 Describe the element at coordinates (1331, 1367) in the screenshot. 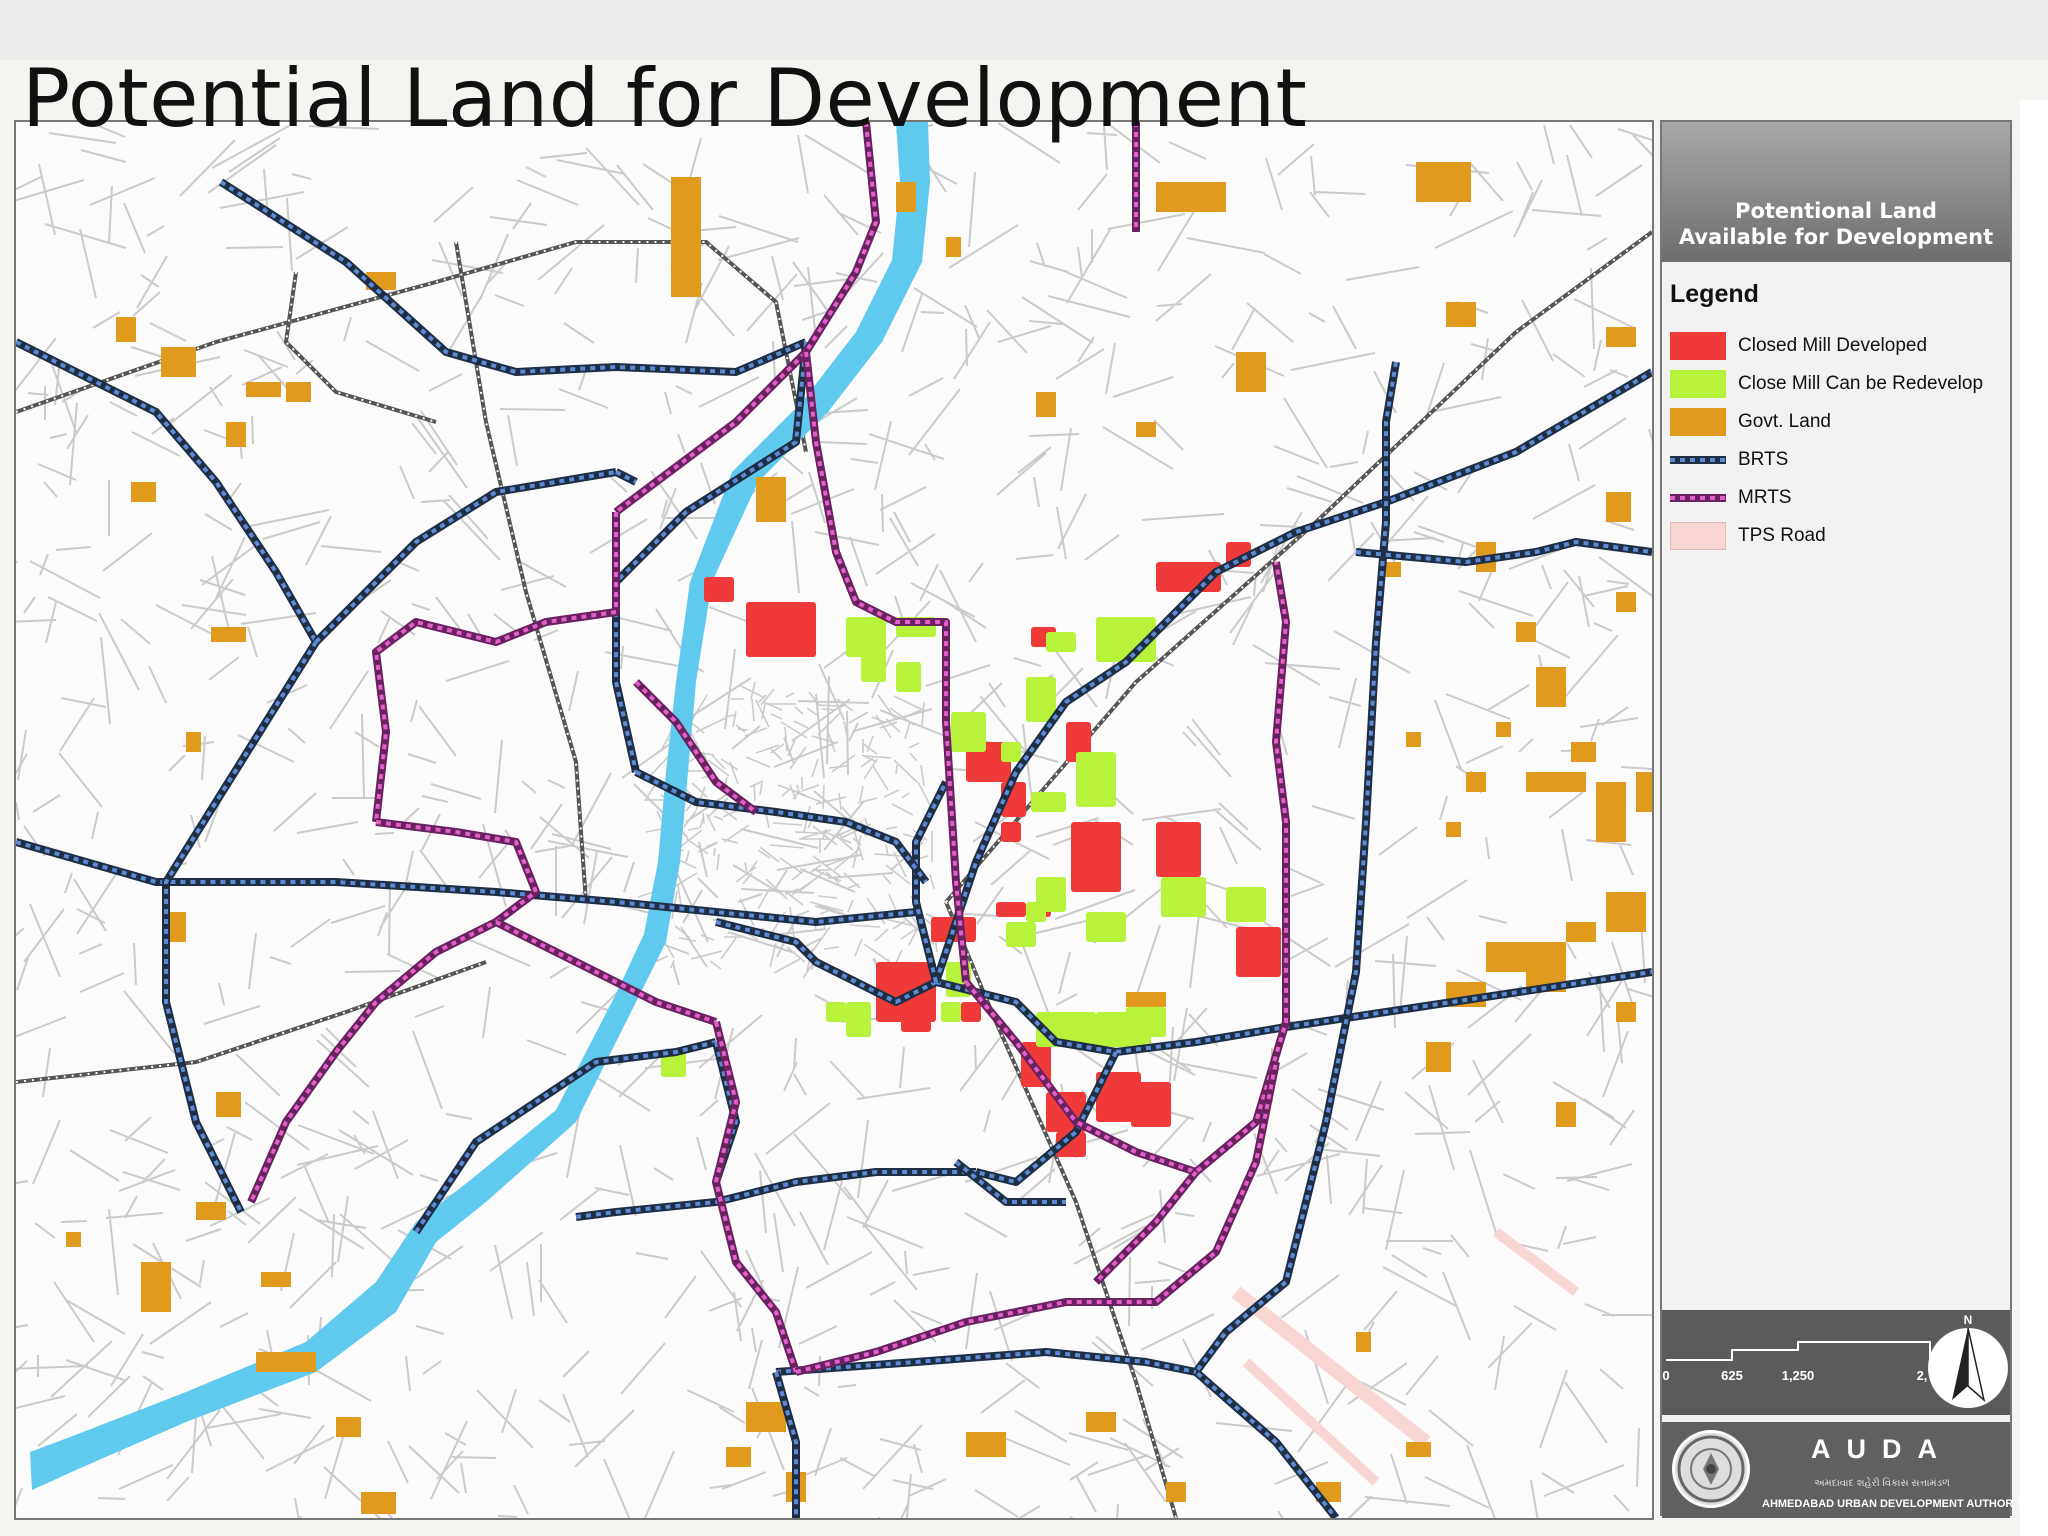

I see `tps-road` at that location.